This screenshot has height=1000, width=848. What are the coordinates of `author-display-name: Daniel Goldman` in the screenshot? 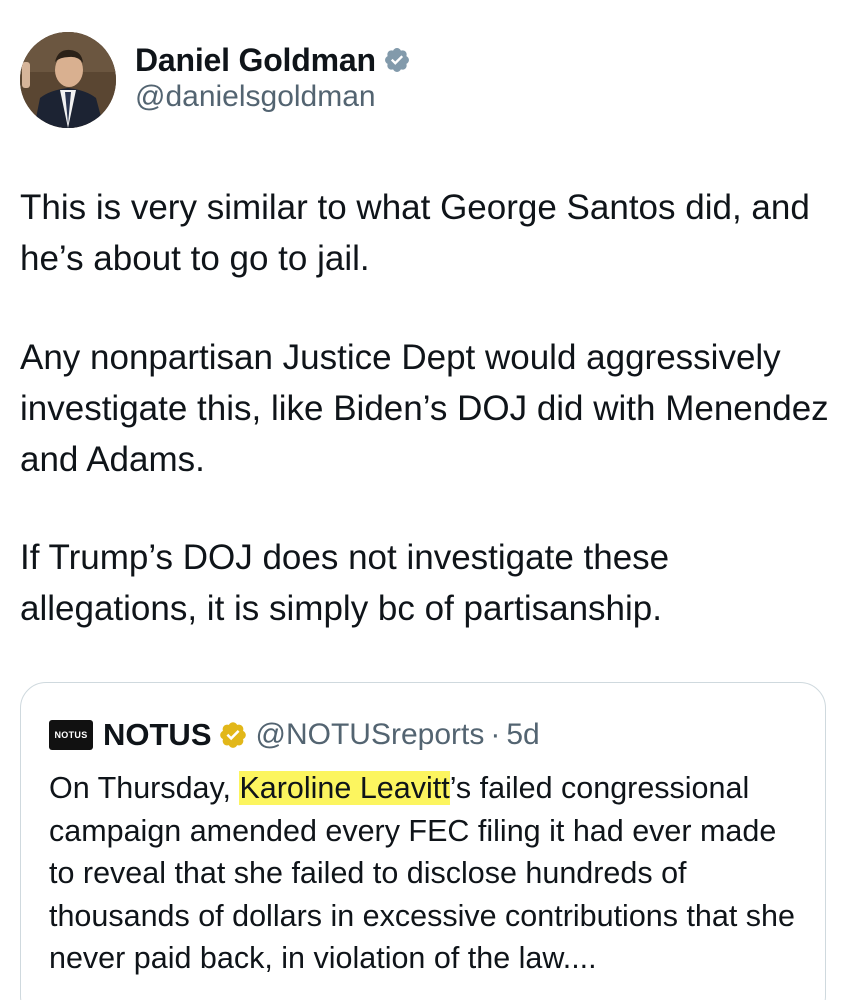 It's located at (255, 60).